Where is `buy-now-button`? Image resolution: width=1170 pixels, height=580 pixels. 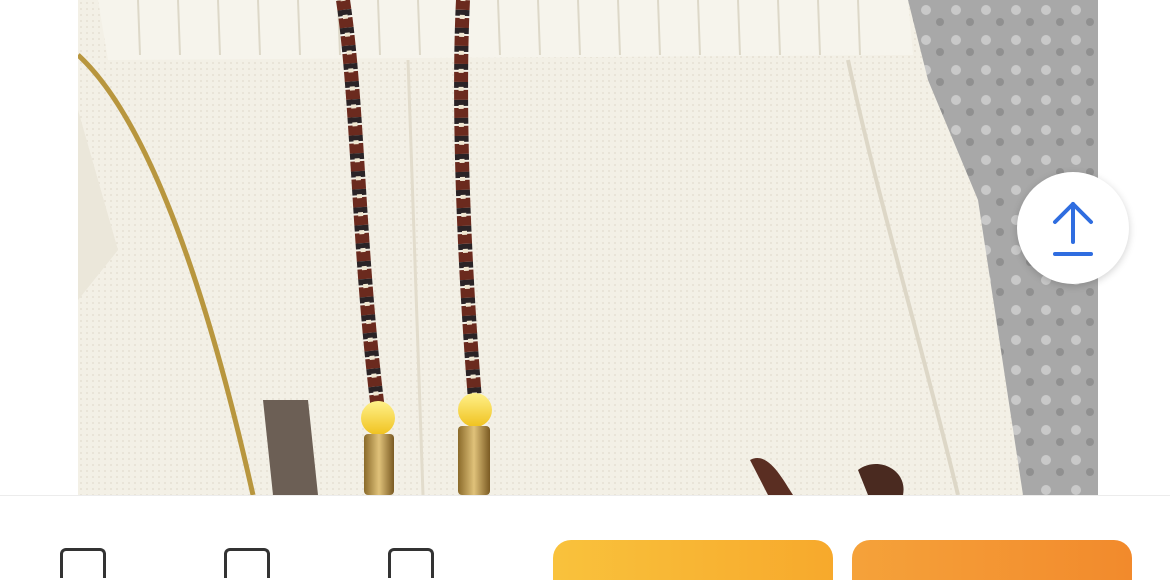
buy-now-button is located at coordinates (992, 560).